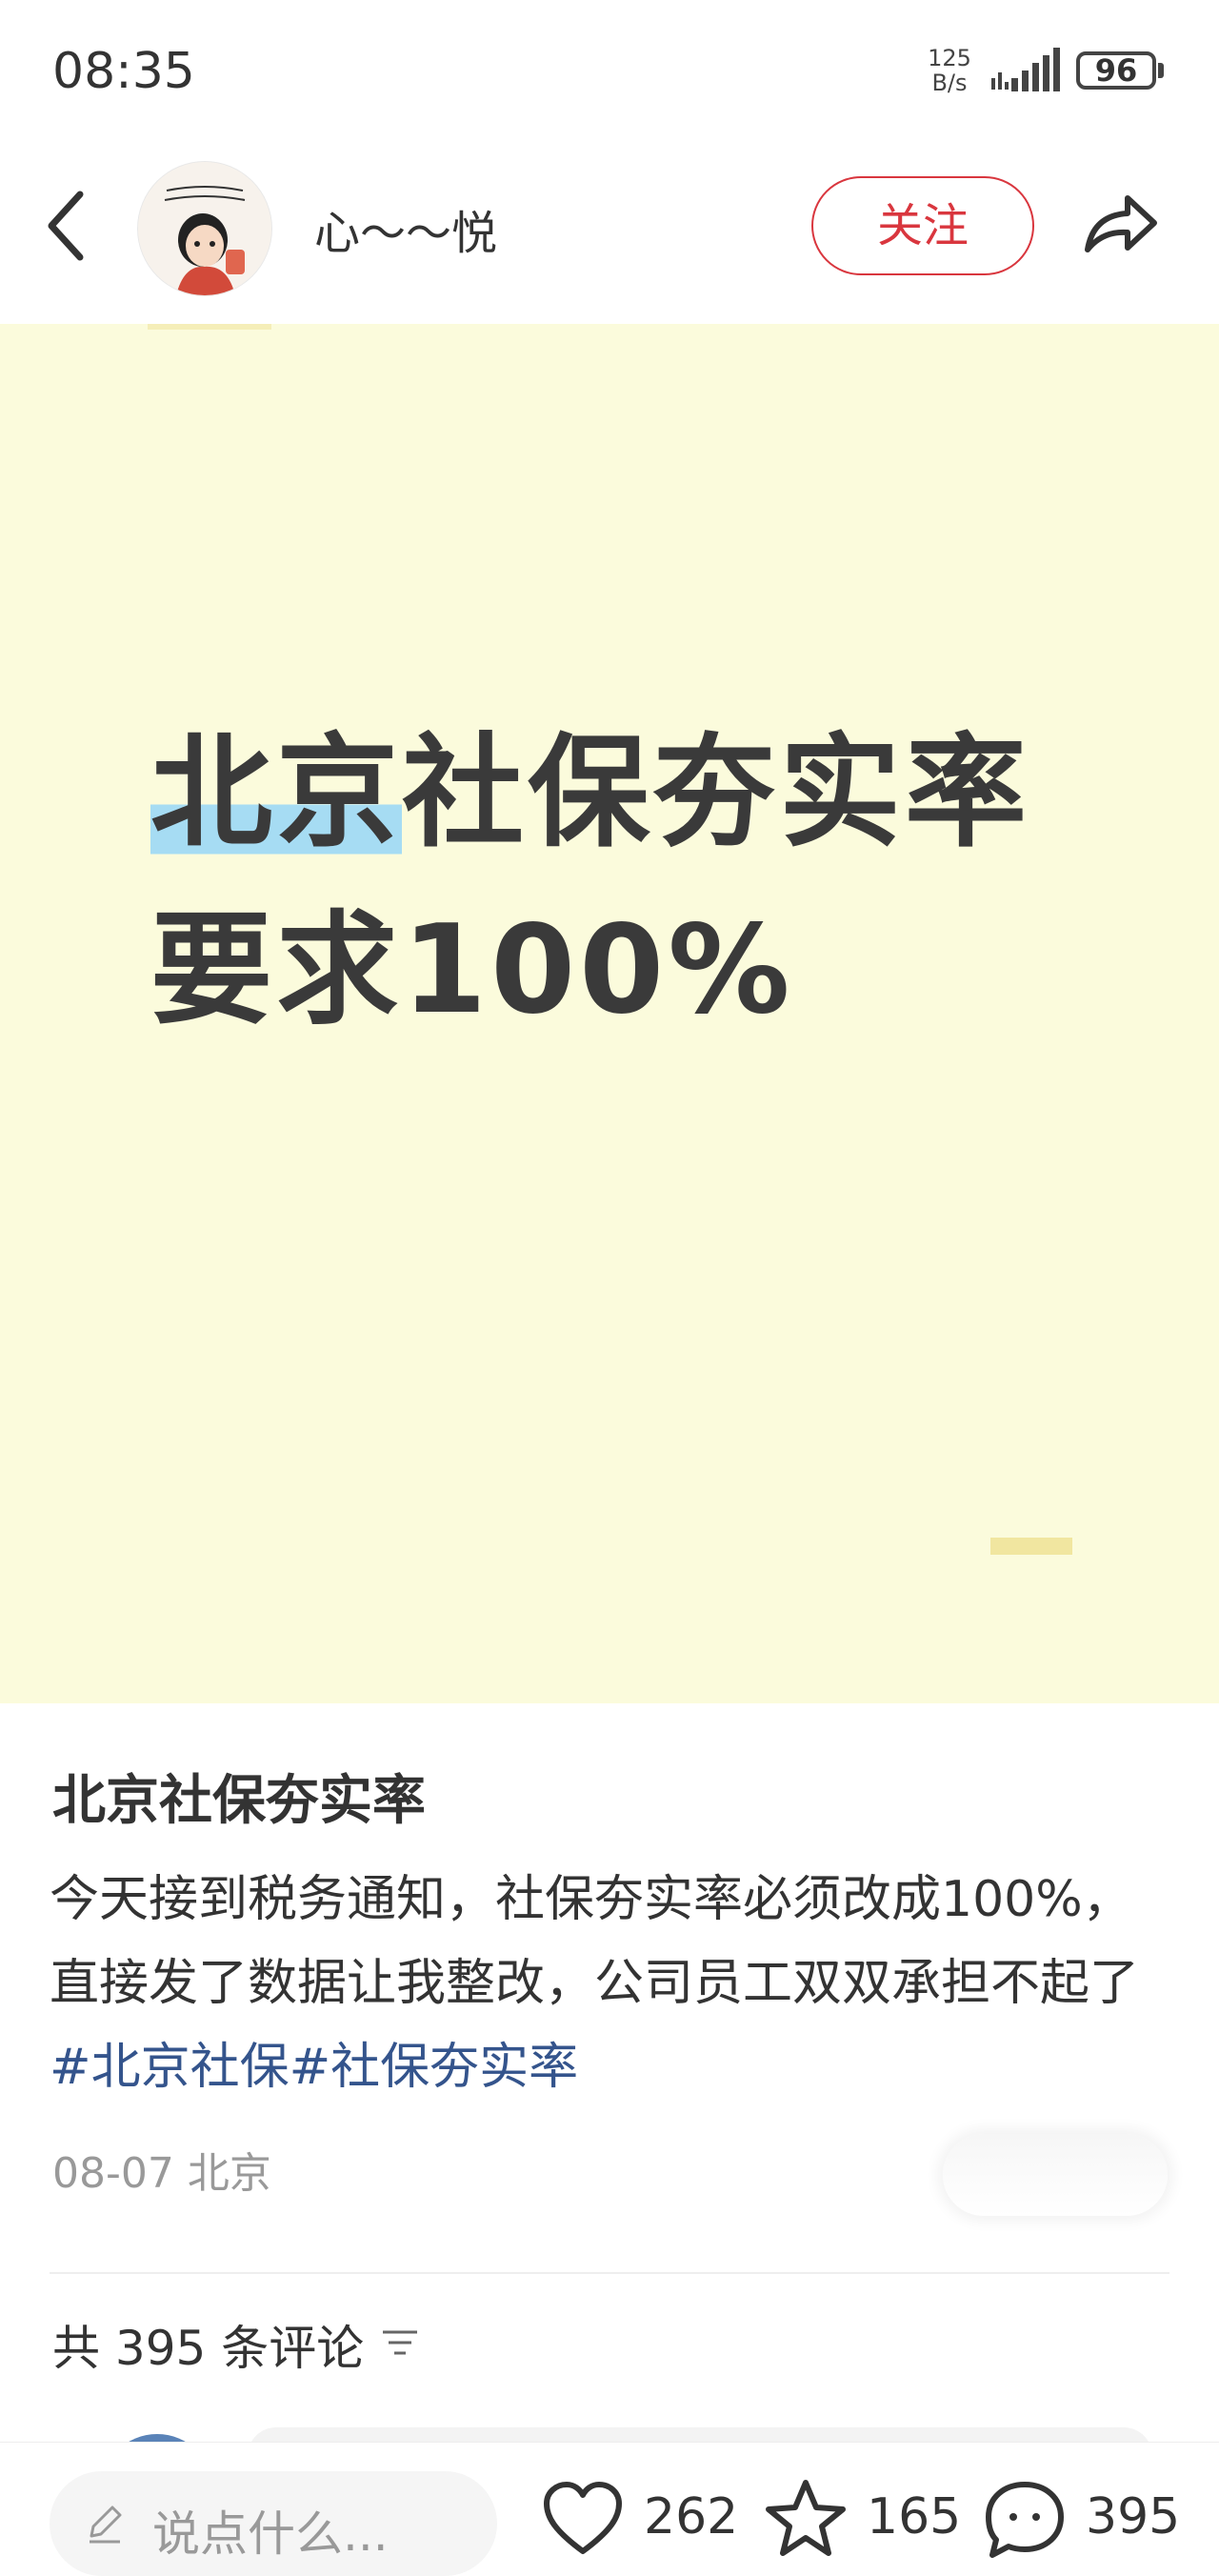  Describe the element at coordinates (691, 2517) in the screenshot. I see `like-count: 262` at that location.